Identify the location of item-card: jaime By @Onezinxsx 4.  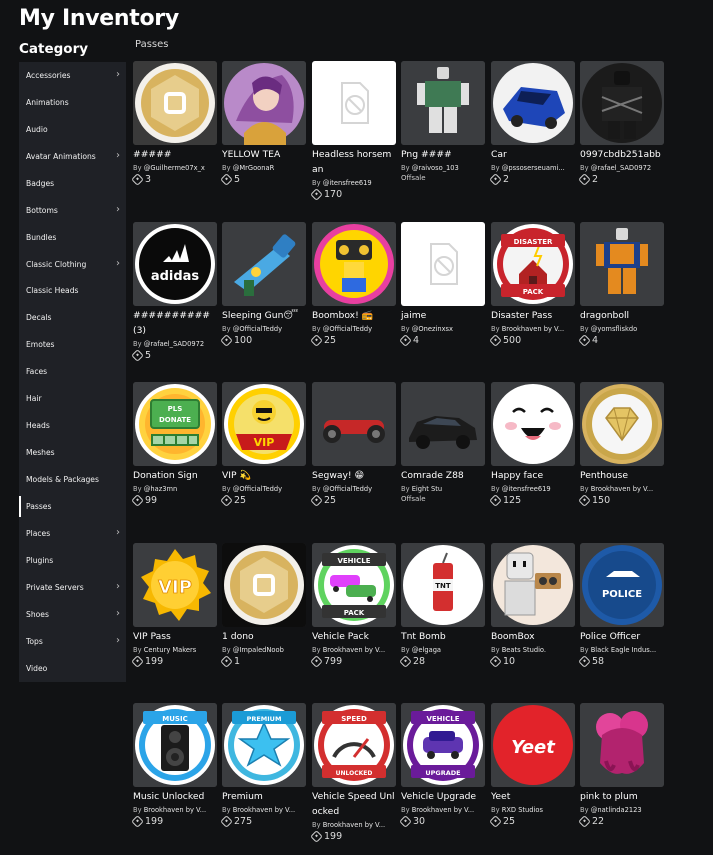
(442, 284).